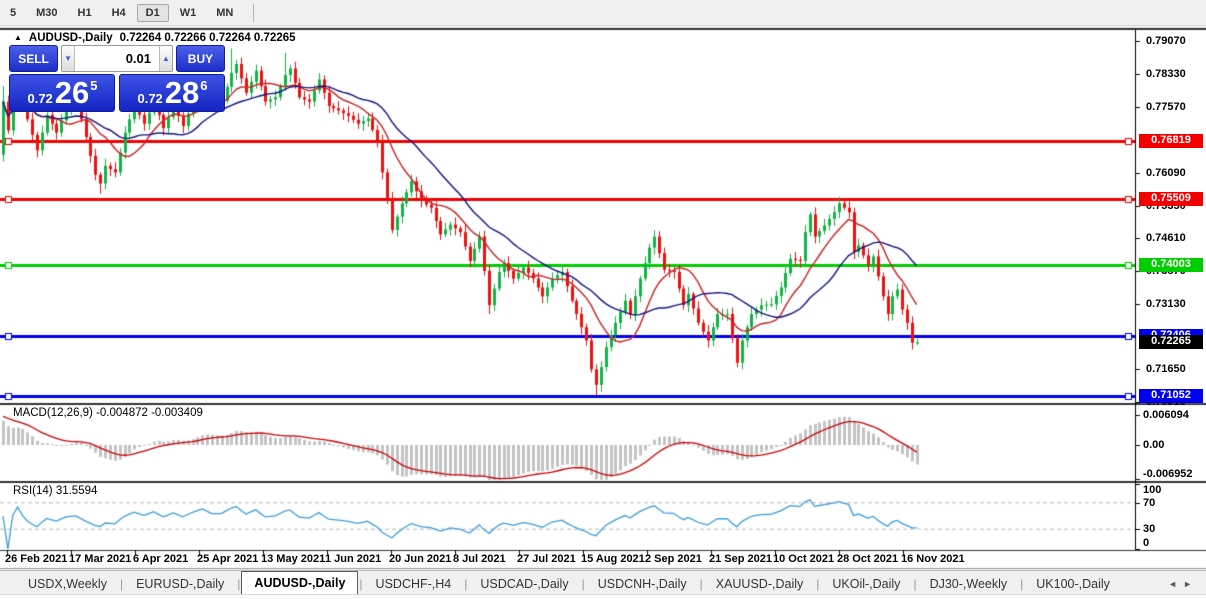 Image resolution: width=1206 pixels, height=599 pixels. Describe the element at coordinates (188, 13) in the screenshot. I see `timeframe-button-w1: W1` at that location.